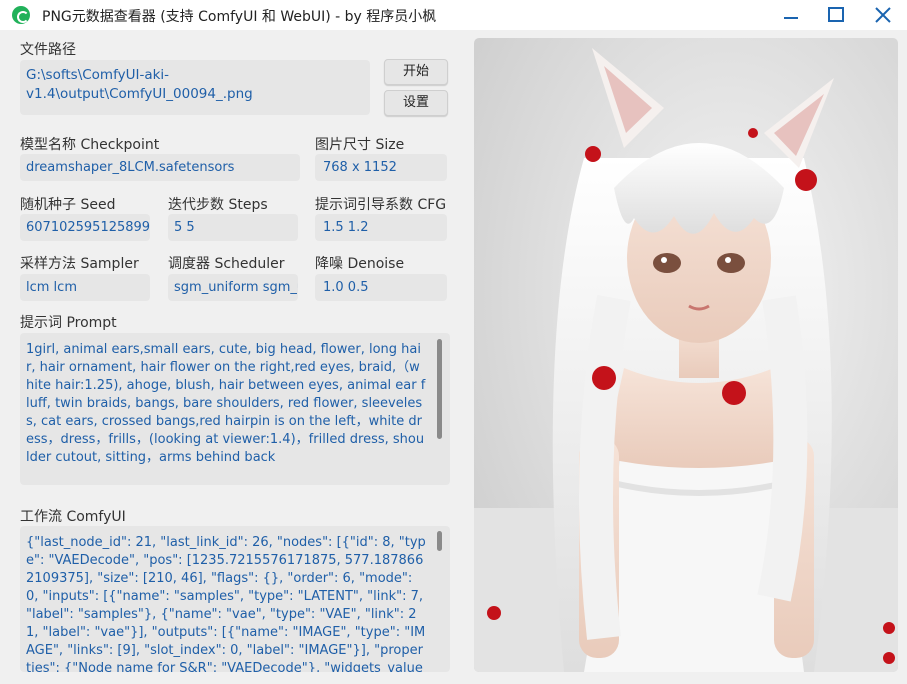 This screenshot has height=684, width=907. I want to click on seed-field: 607102595125899, so click(85, 227).